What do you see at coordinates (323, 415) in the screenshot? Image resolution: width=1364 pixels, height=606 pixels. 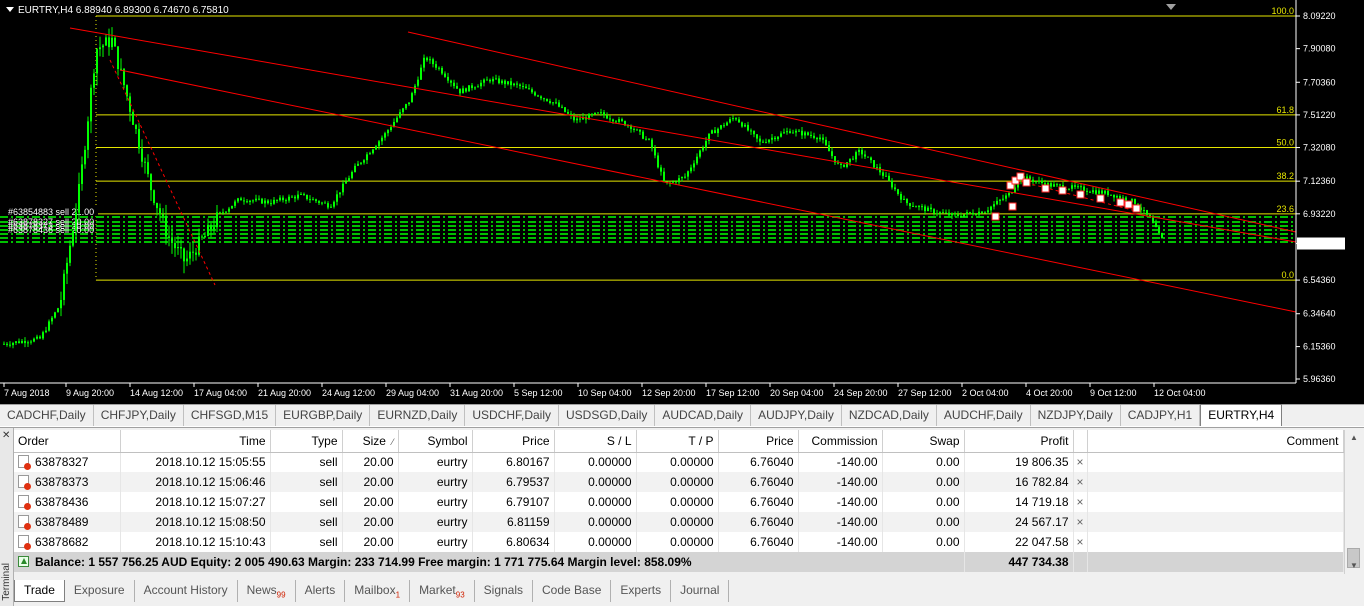 I see `symbol-tab-eurgbp-daily: EURGBP,Daily` at bounding box center [323, 415].